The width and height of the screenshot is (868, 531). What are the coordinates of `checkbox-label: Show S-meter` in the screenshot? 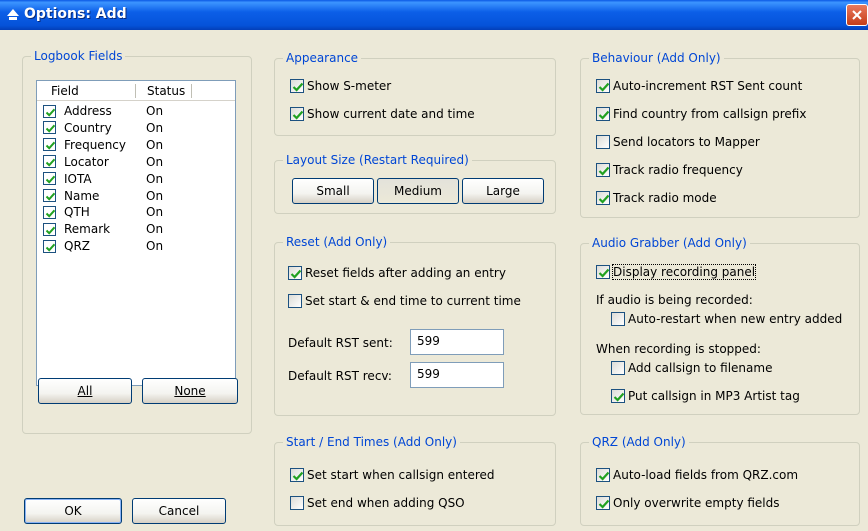 It's located at (349, 86).